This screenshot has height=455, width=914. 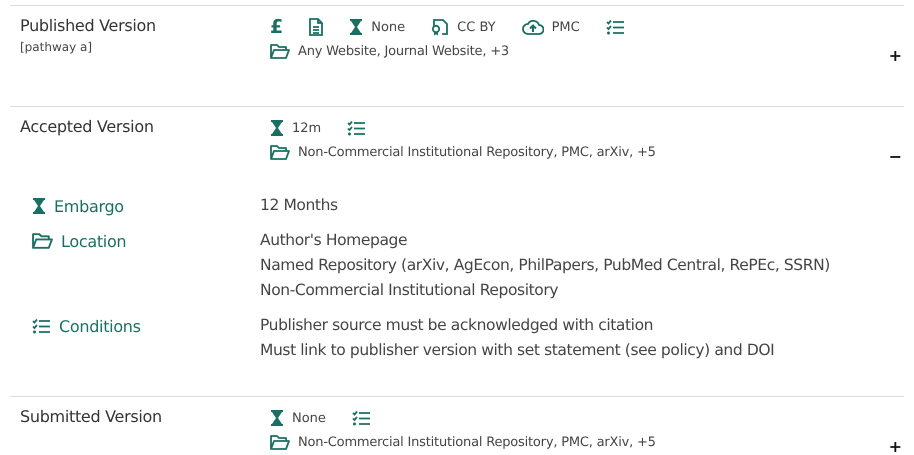 What do you see at coordinates (533, 27) in the screenshot?
I see `cloud-upload-icon` at bounding box center [533, 27].